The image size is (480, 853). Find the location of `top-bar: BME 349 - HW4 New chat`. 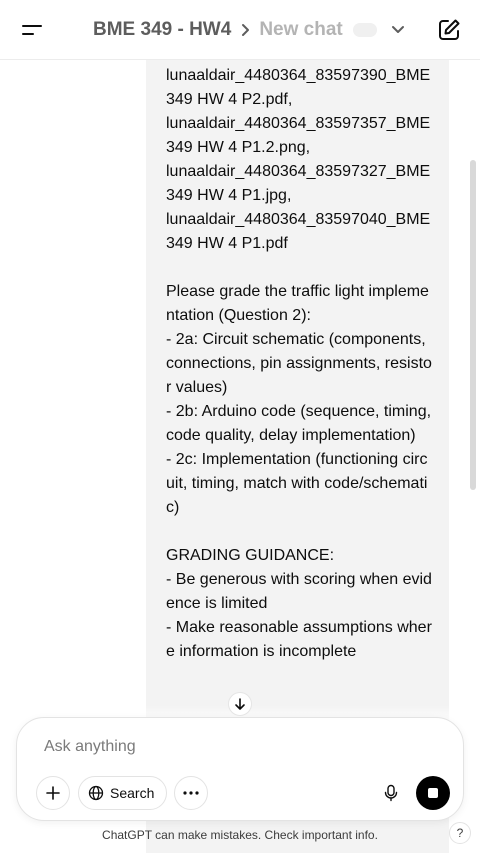

top-bar: BME 349 - HW4 New chat is located at coordinates (240, 30).